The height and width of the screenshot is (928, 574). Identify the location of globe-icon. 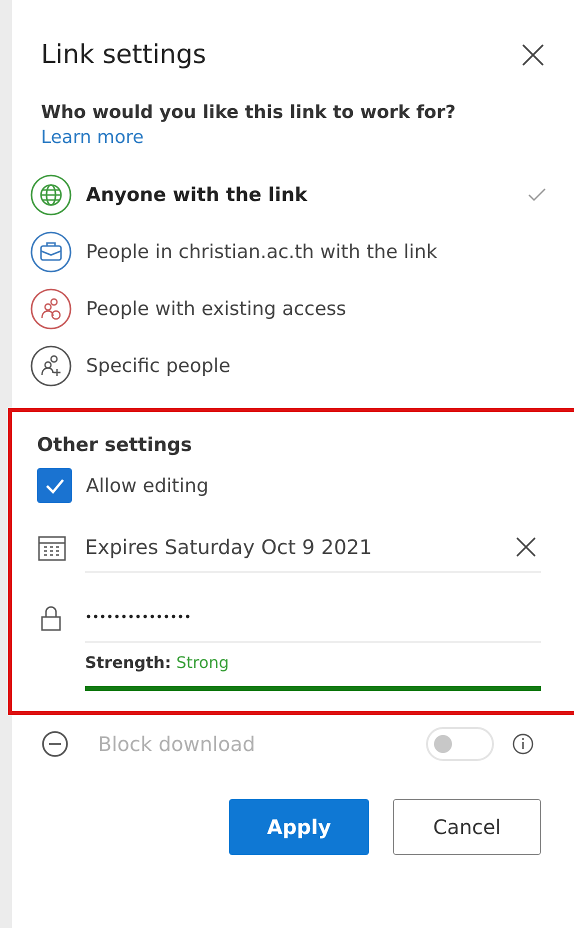
(51, 195).